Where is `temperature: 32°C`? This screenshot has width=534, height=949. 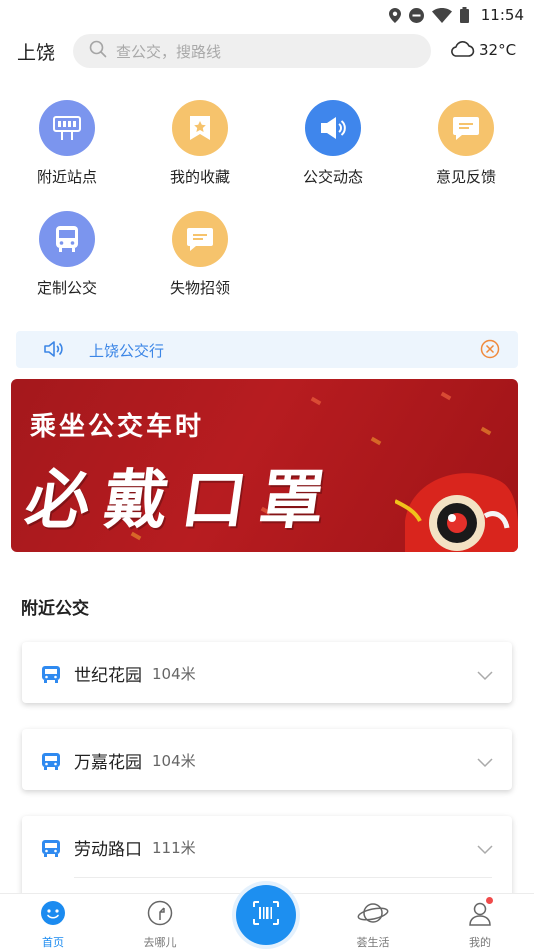 temperature: 32°C is located at coordinates (498, 50).